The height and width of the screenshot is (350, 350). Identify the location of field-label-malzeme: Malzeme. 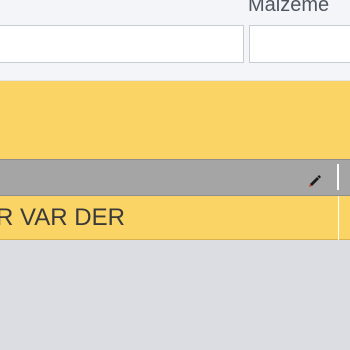
(289, 8).